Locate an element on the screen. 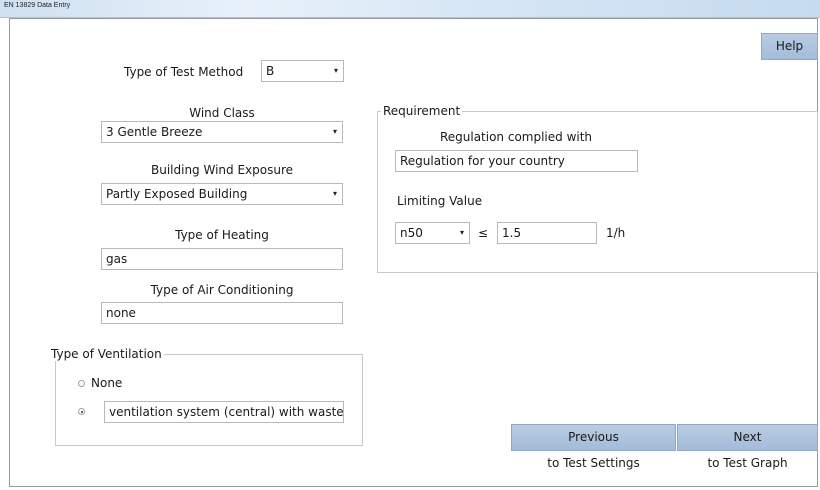 The height and width of the screenshot is (490, 820). requirement-legend: Requirement is located at coordinates (422, 111).